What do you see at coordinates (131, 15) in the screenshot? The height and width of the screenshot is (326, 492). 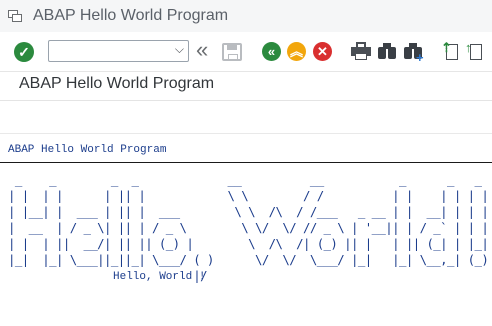 I see `window-title: ABAP Hello World Program` at bounding box center [131, 15].